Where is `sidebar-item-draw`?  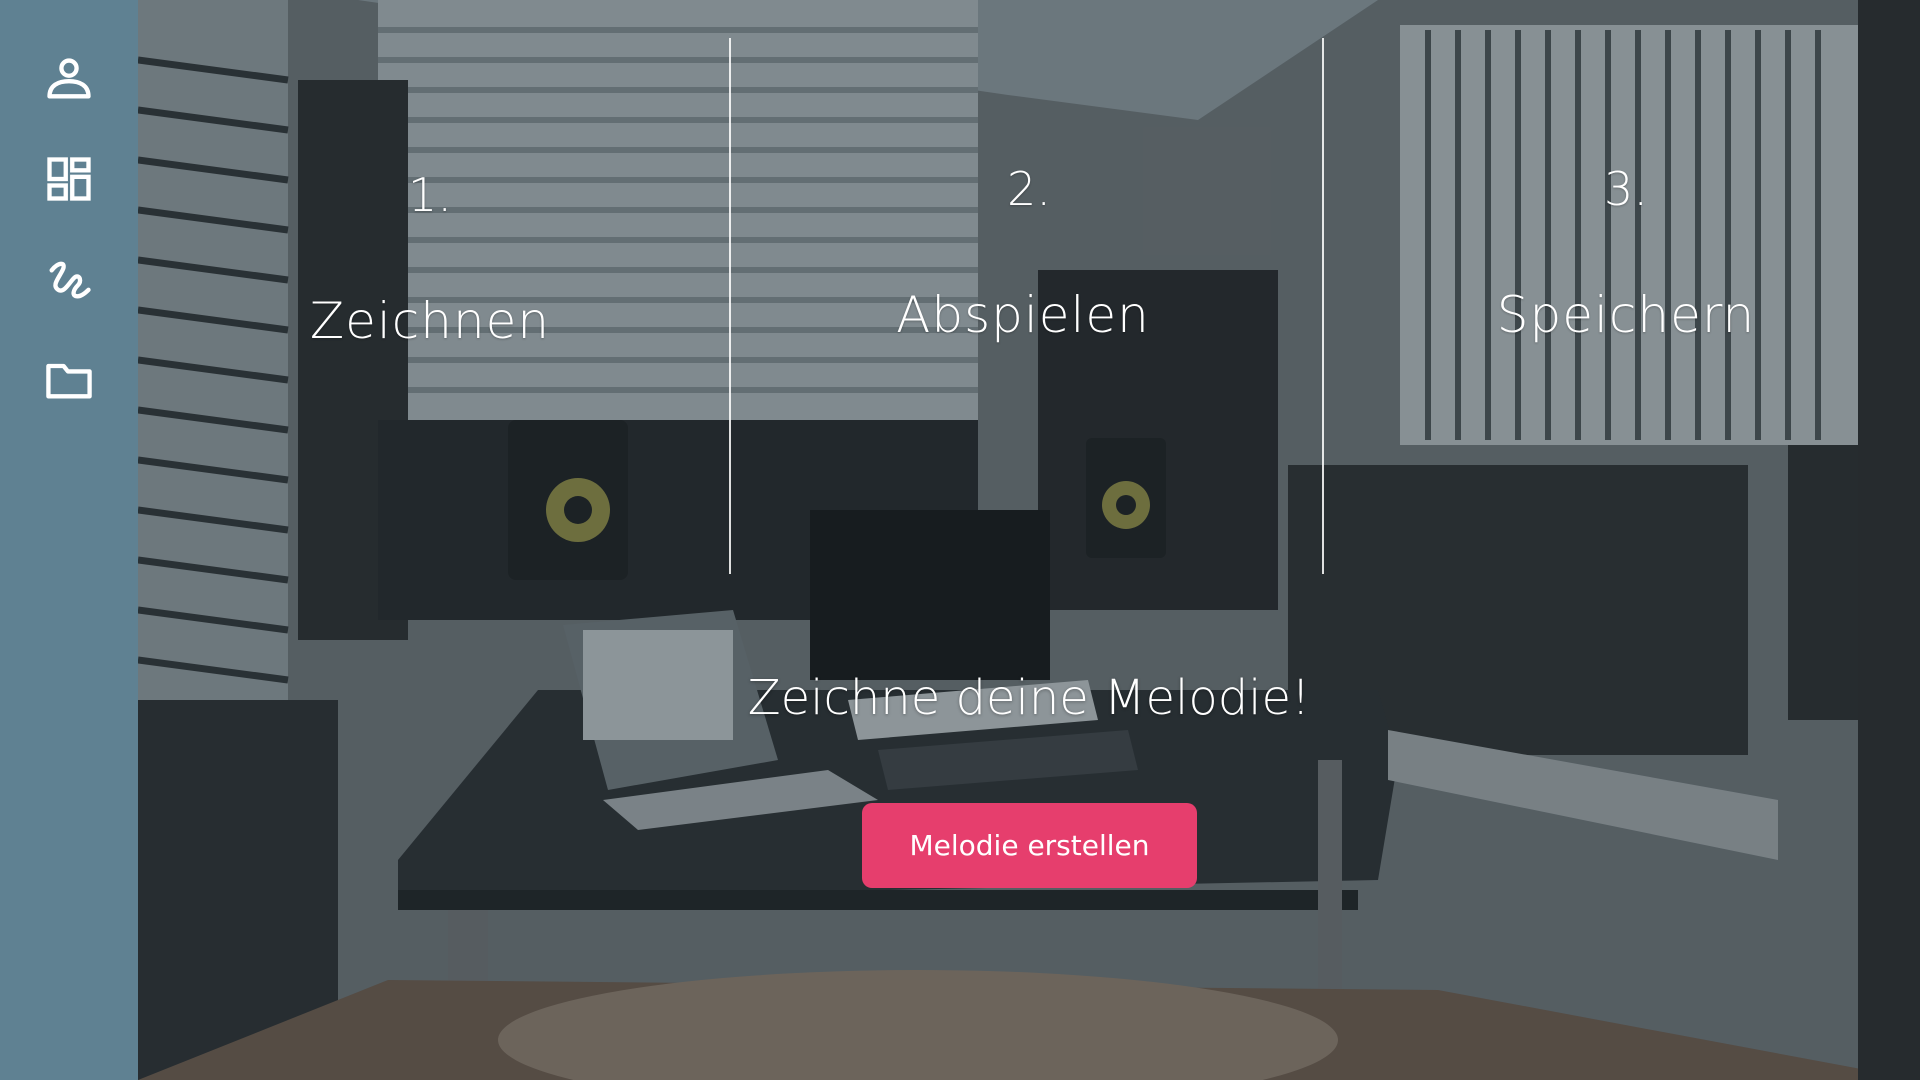
sidebar-item-draw is located at coordinates (69, 279).